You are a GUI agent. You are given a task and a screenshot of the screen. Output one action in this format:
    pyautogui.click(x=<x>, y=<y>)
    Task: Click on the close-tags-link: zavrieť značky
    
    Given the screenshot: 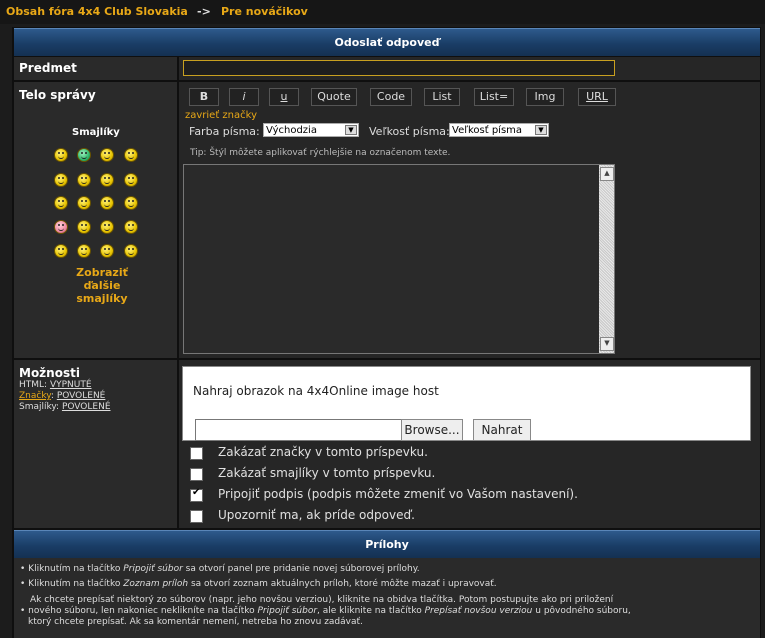 What is the action you would take?
    pyautogui.click(x=221, y=115)
    